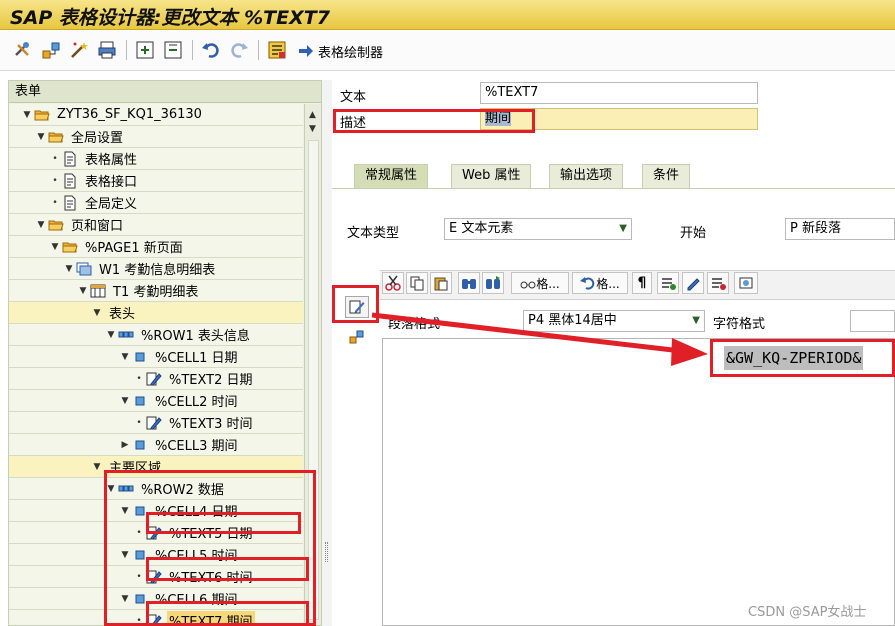 The width and height of the screenshot is (895, 626). I want to click on tree-node: ▼ T1 考勤明细表, so click(156, 291).